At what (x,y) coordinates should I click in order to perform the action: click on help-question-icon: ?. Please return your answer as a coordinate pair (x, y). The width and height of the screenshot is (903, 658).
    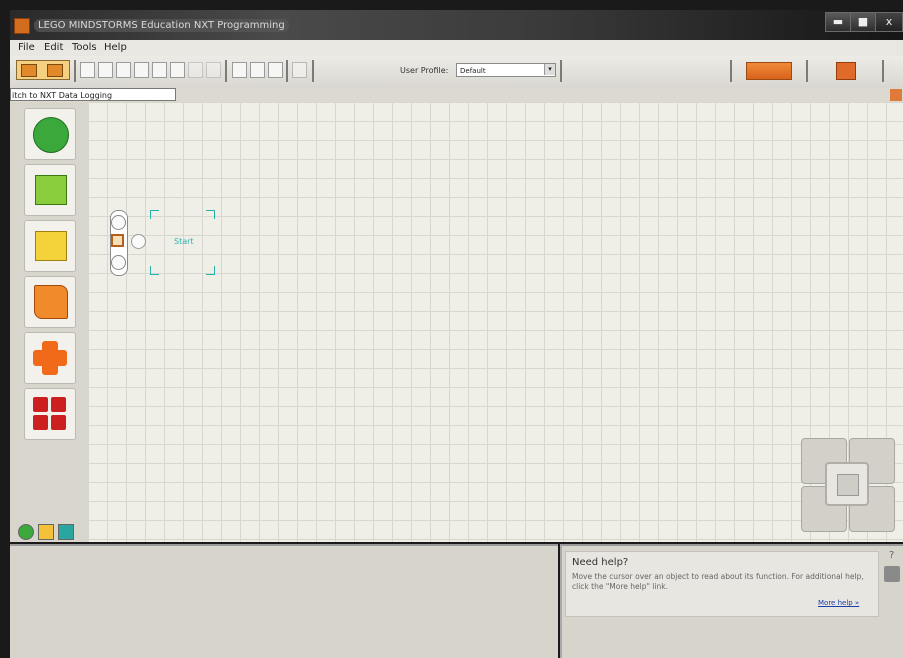
    Looking at the image, I should click on (895, 557).